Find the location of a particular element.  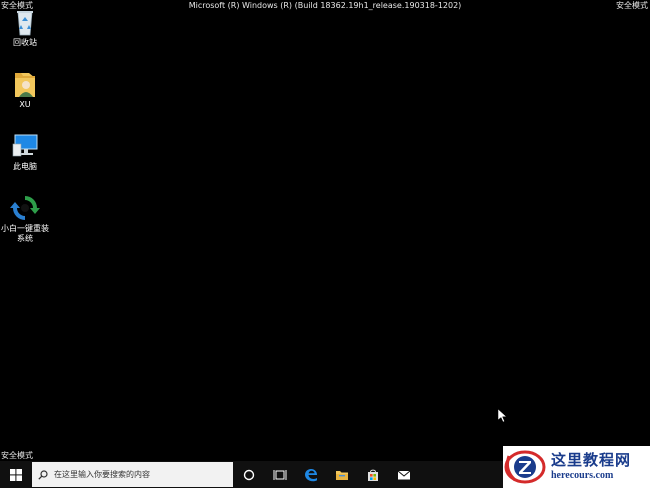

search-placeholder: 在这里输入你要搜索的内容 is located at coordinates (102, 474).